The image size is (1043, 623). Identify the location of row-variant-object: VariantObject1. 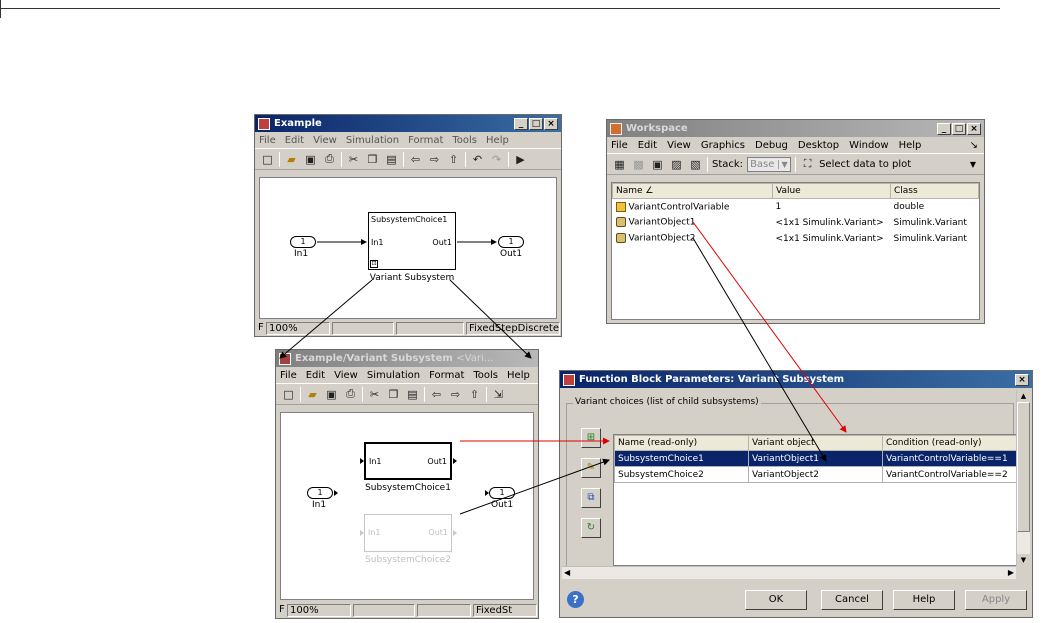
(815, 458).